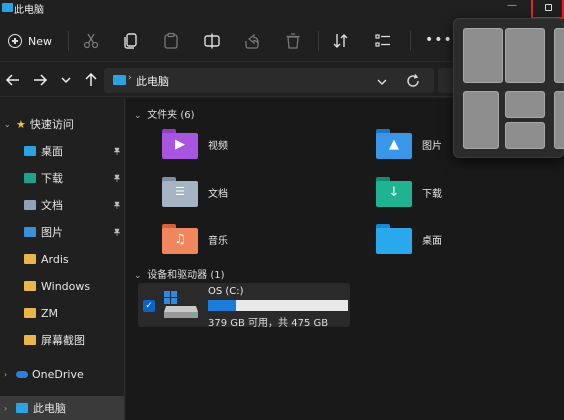  I want to click on maximize-icon, so click(548, 7).